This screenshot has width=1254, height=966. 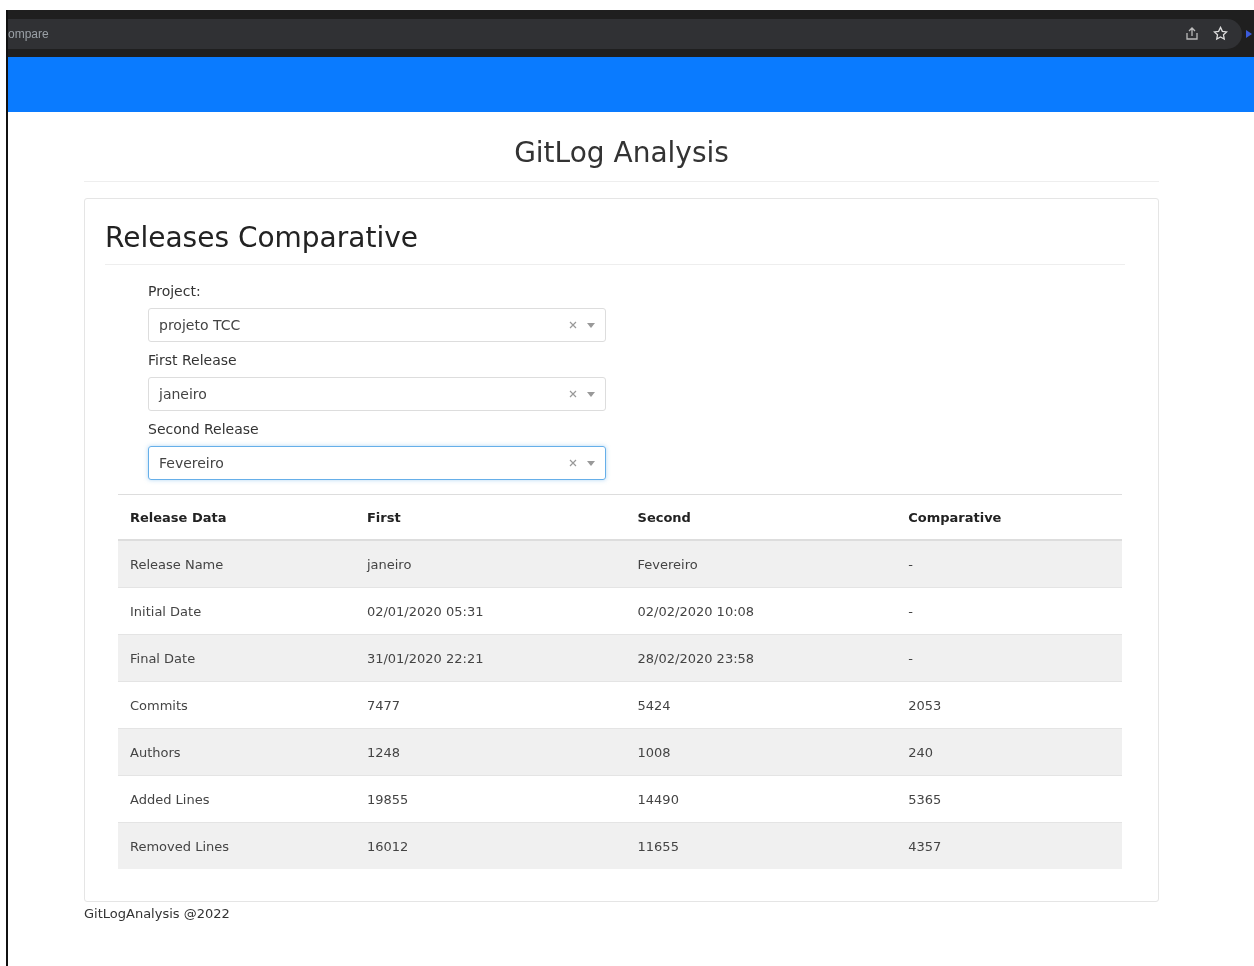 I want to click on table-cell: 5365, so click(x=1009, y=799).